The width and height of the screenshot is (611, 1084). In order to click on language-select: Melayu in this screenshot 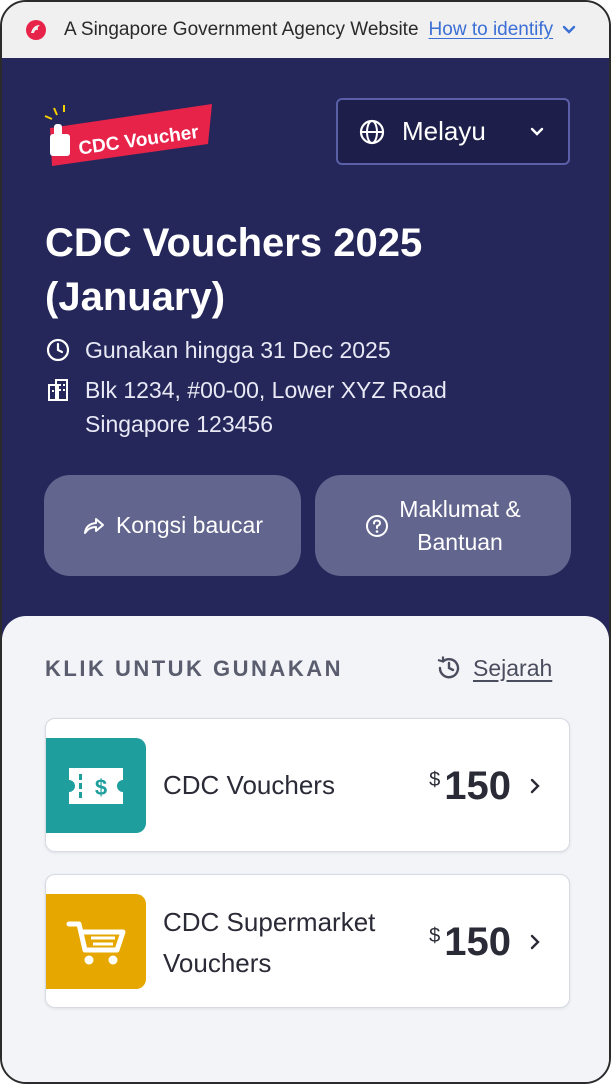, I will do `click(453, 131)`.